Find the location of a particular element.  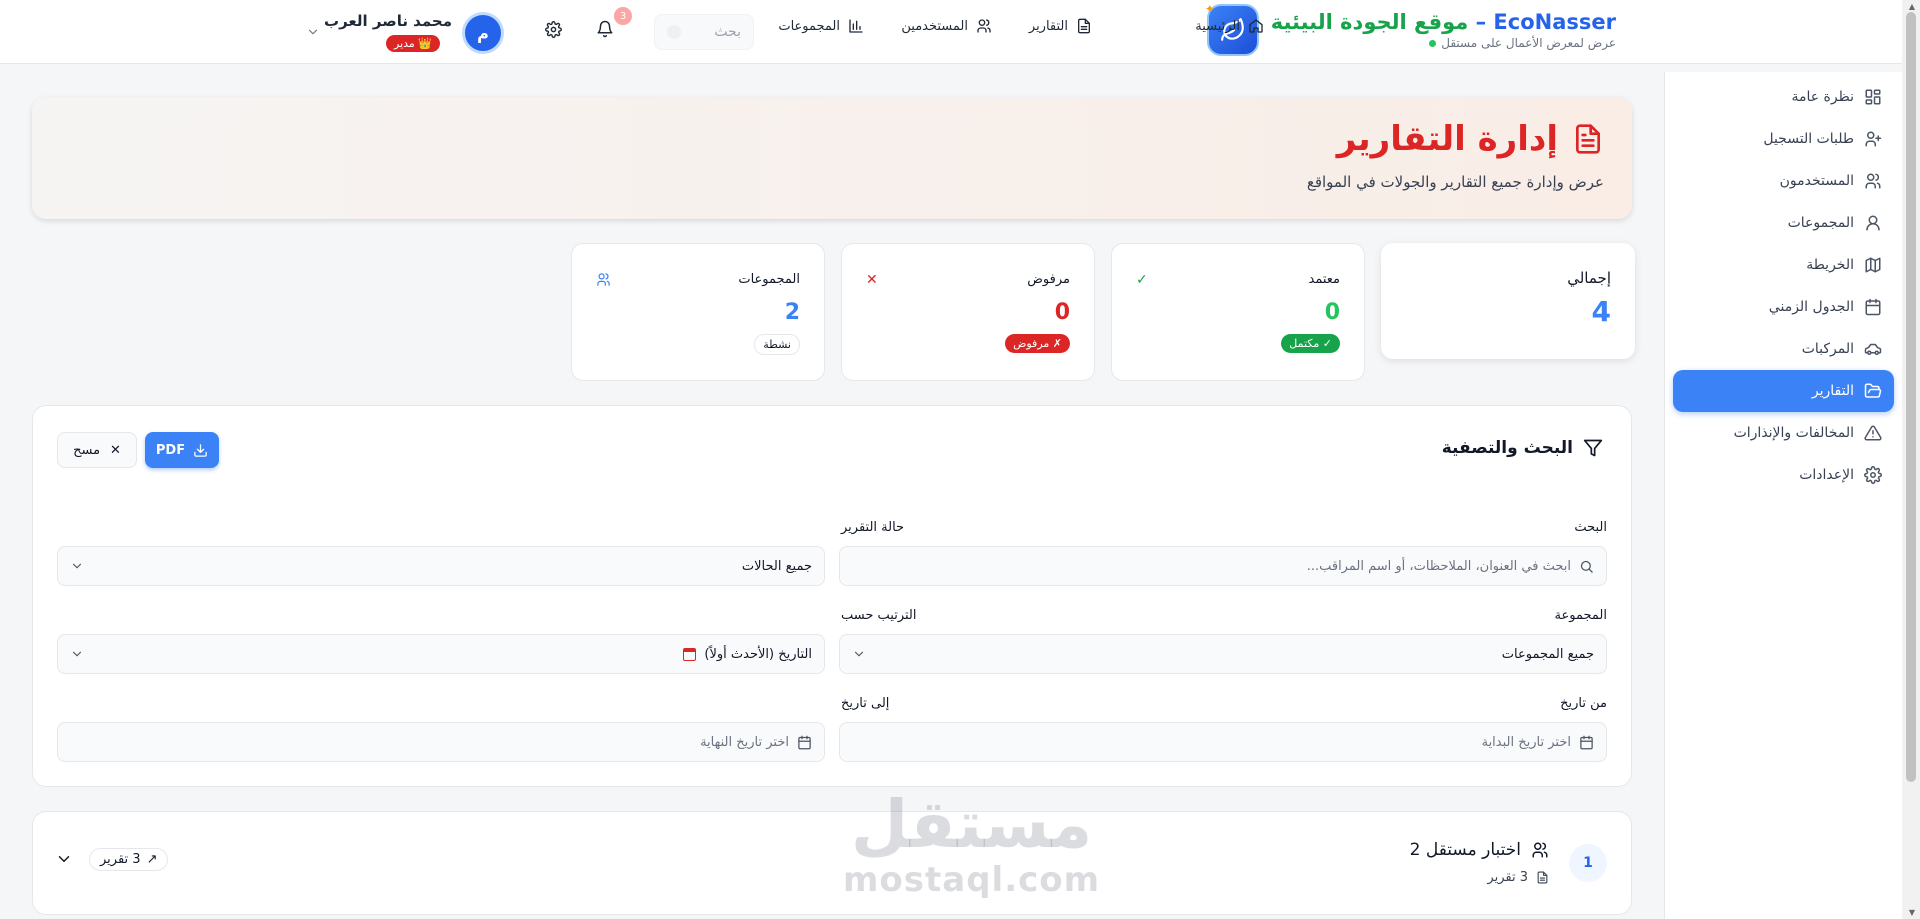

sidebar-item: الجدول الزمني is located at coordinates (1783, 307).